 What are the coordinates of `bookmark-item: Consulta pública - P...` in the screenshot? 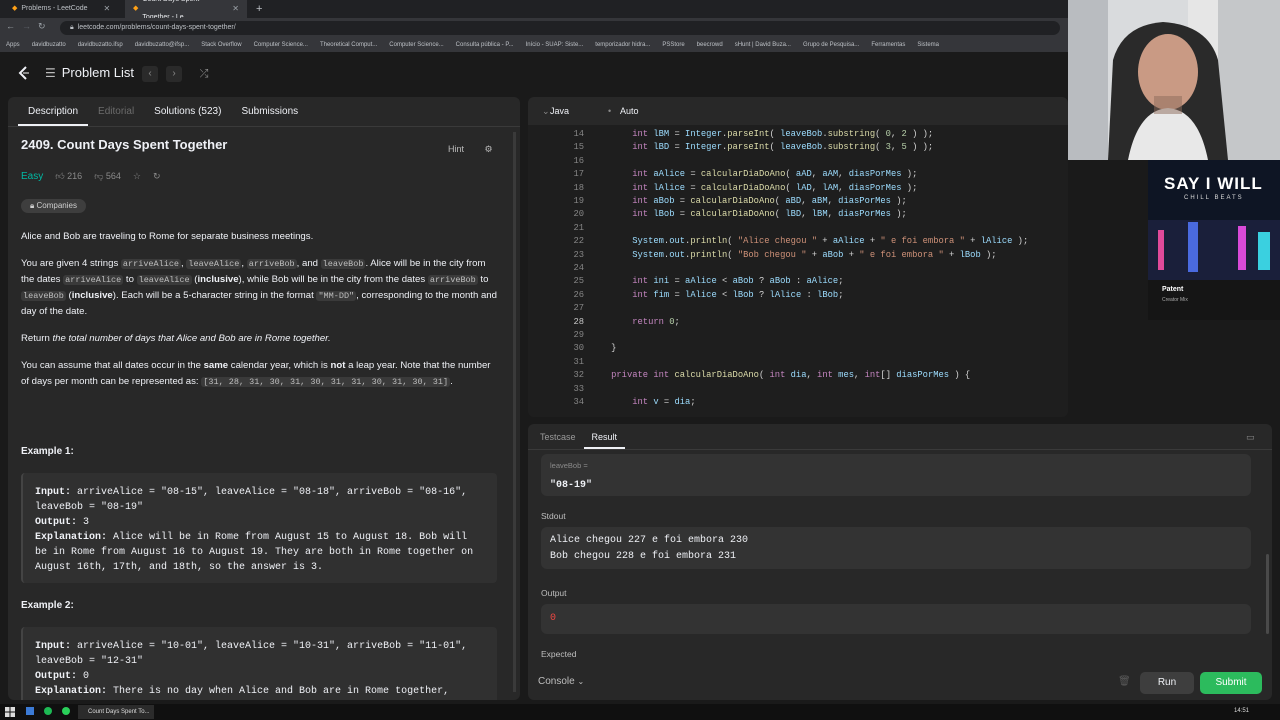 It's located at (485, 45).